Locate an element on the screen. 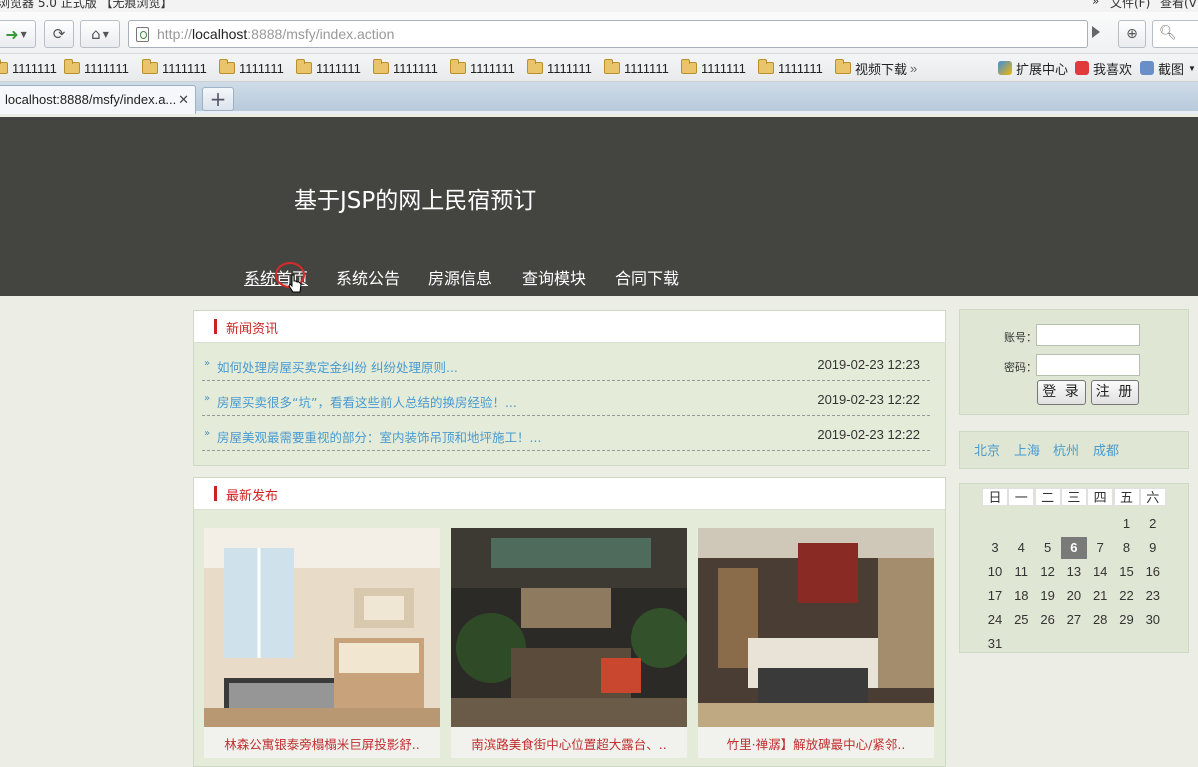 This screenshot has width=1198, height=767. tab-strip: localhost:8888/msfy/index.a... ✕ + is located at coordinates (599, 98).